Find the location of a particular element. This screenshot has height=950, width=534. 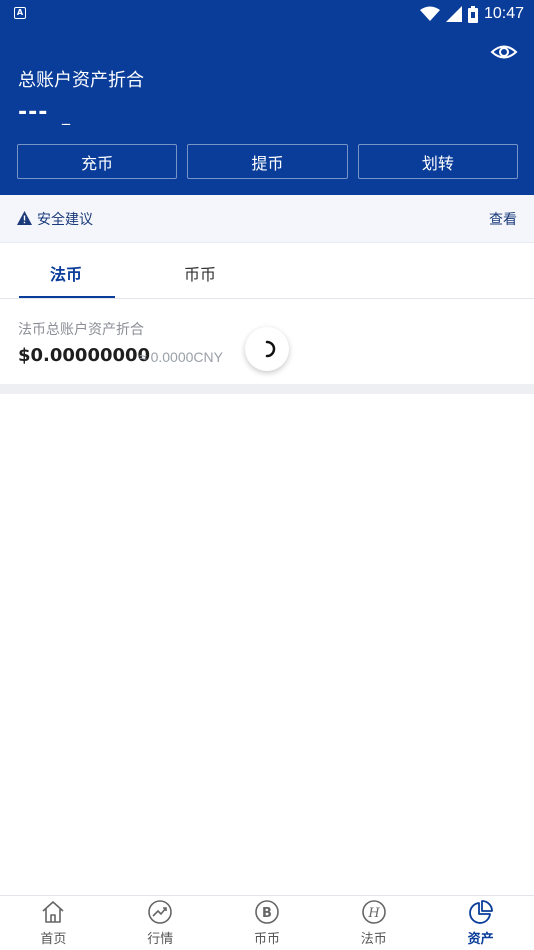

status-icons: 10:47 is located at coordinates (471, 14).